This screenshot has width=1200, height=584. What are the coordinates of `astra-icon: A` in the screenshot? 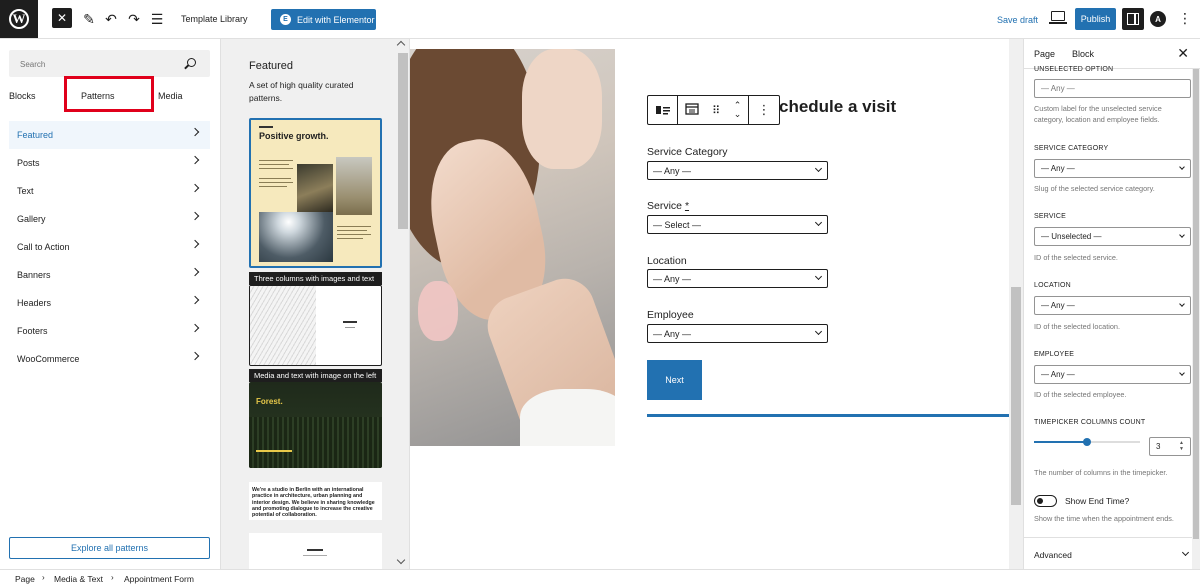 It's located at (1158, 19).